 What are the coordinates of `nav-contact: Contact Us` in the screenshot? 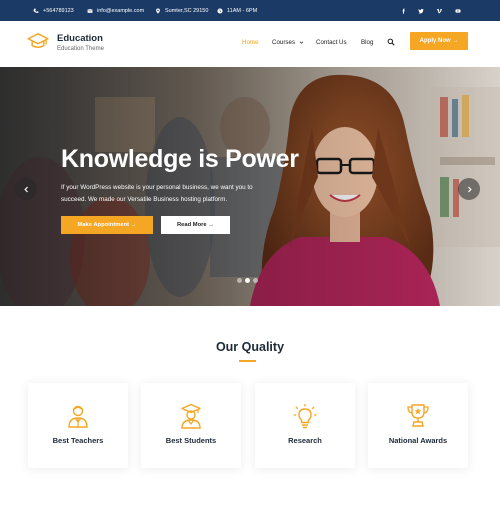 It's located at (331, 42).